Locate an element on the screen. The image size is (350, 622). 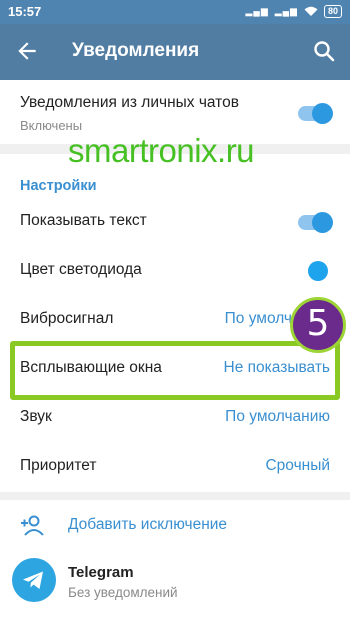
status-bar: 15:57 ▂▄▆ ▂▄▆ 80 is located at coordinates (175, 12).